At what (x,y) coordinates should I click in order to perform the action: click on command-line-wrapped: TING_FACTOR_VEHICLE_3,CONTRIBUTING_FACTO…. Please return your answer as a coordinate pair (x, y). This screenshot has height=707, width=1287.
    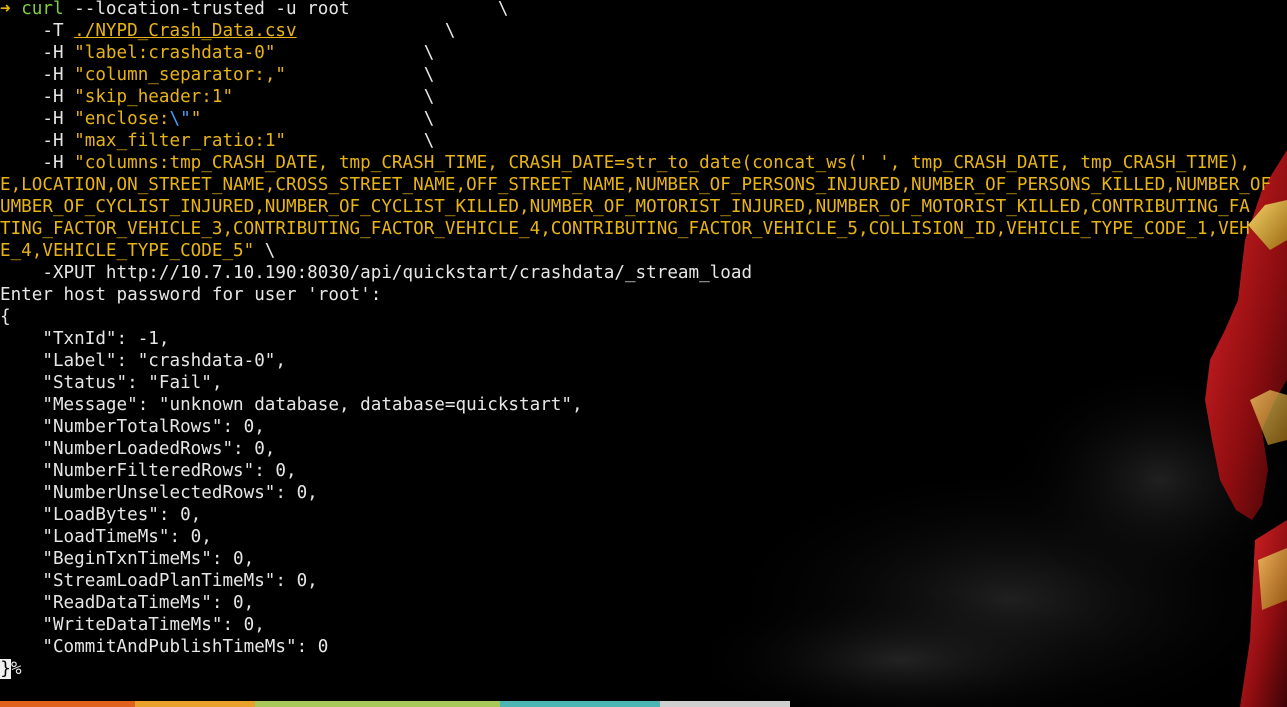
    Looking at the image, I should click on (635, 229).